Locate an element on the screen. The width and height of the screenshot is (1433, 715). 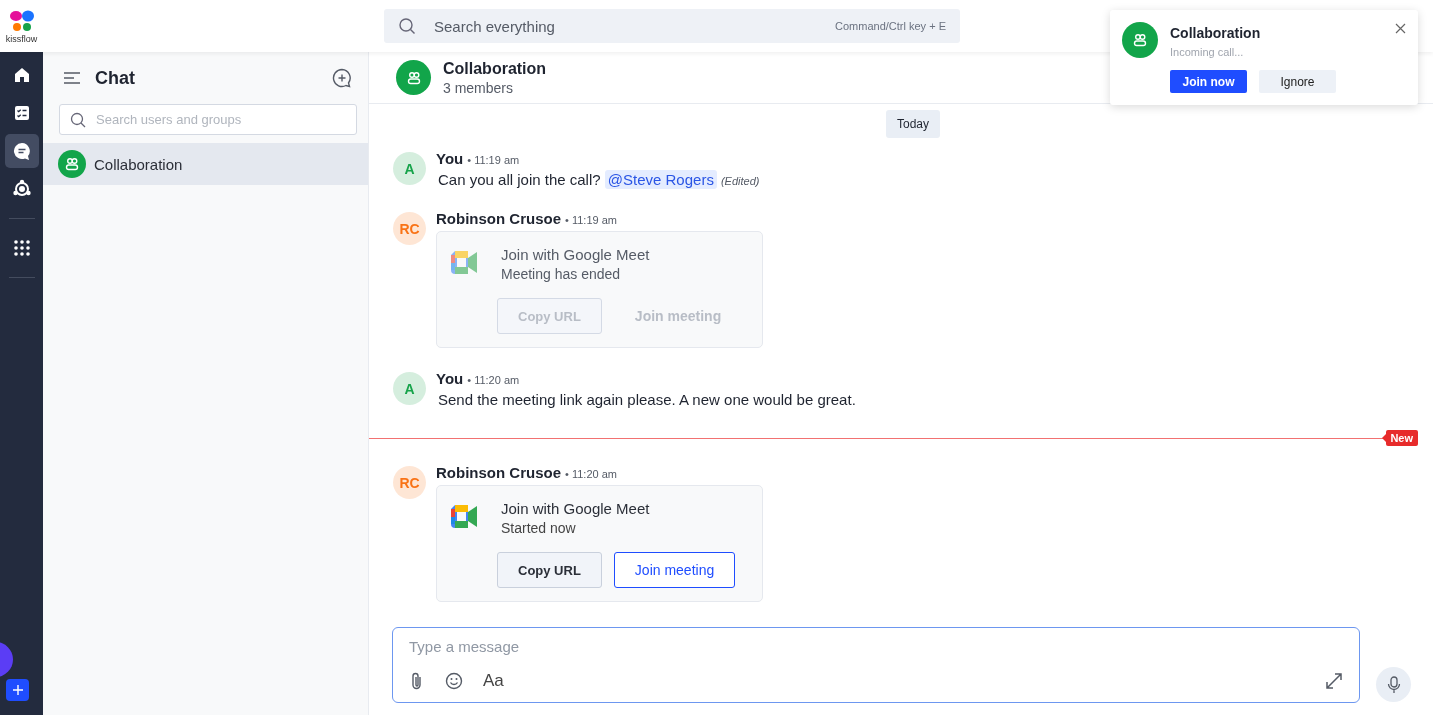
member-count: 3 members is located at coordinates (479, 87).